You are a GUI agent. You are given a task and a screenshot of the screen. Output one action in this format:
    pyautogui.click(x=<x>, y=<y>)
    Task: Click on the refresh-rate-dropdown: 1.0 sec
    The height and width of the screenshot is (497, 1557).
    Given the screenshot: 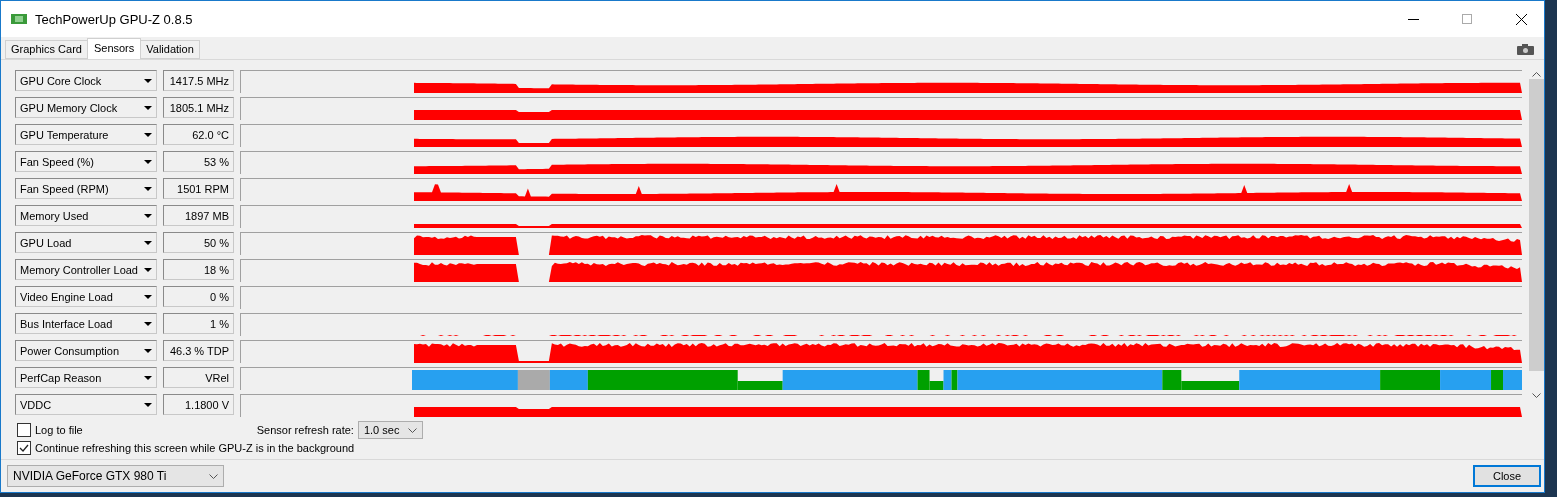 What is the action you would take?
    pyautogui.click(x=390, y=430)
    